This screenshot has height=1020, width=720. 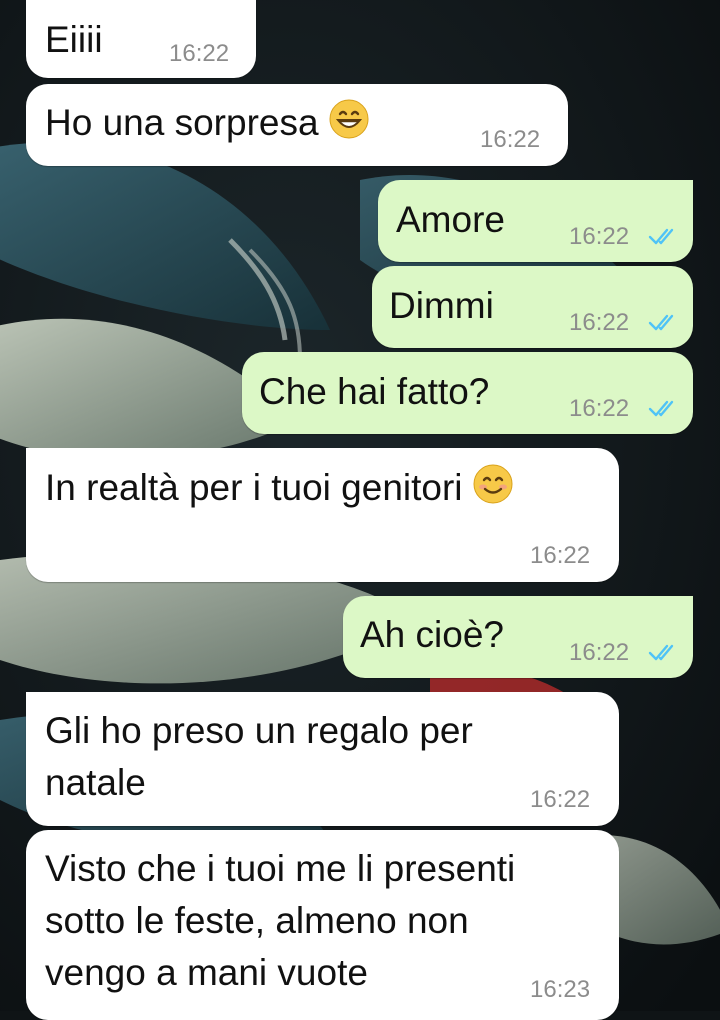 I want to click on message-text-content: In realtà per i tuoi genitori, so click(x=254, y=487).